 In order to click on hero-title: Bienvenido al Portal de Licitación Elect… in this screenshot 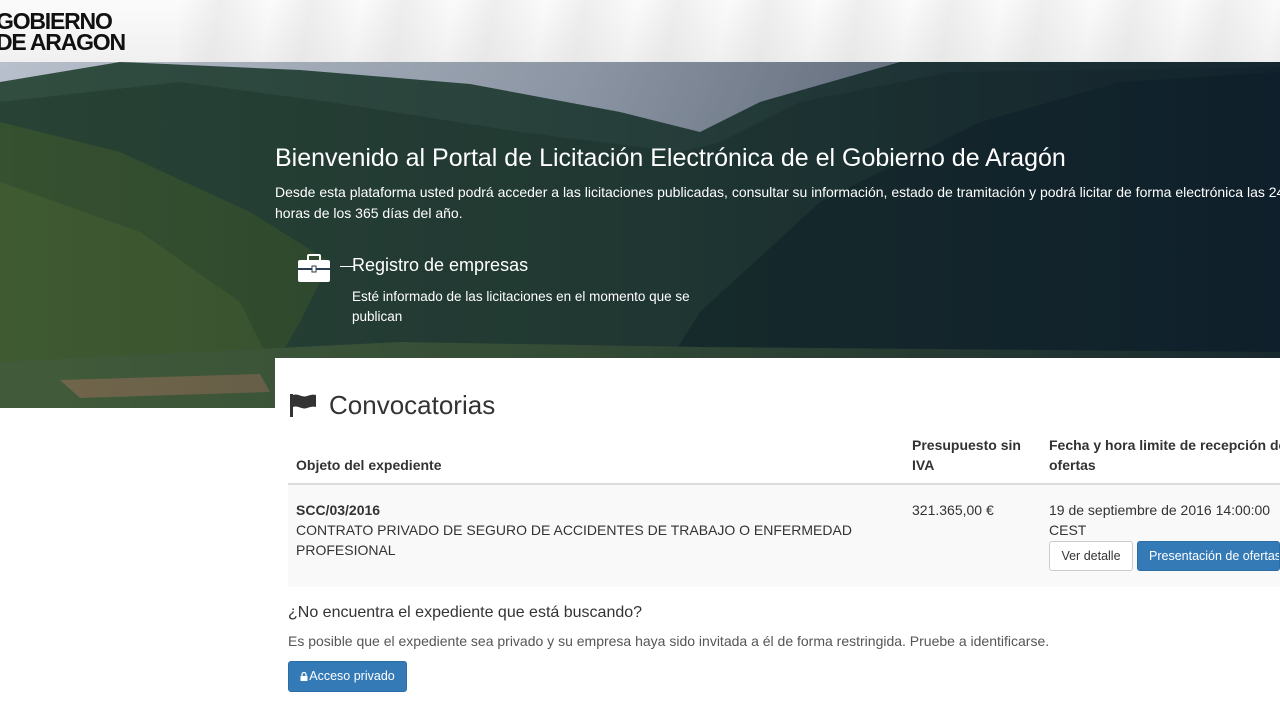, I will do `click(670, 158)`.